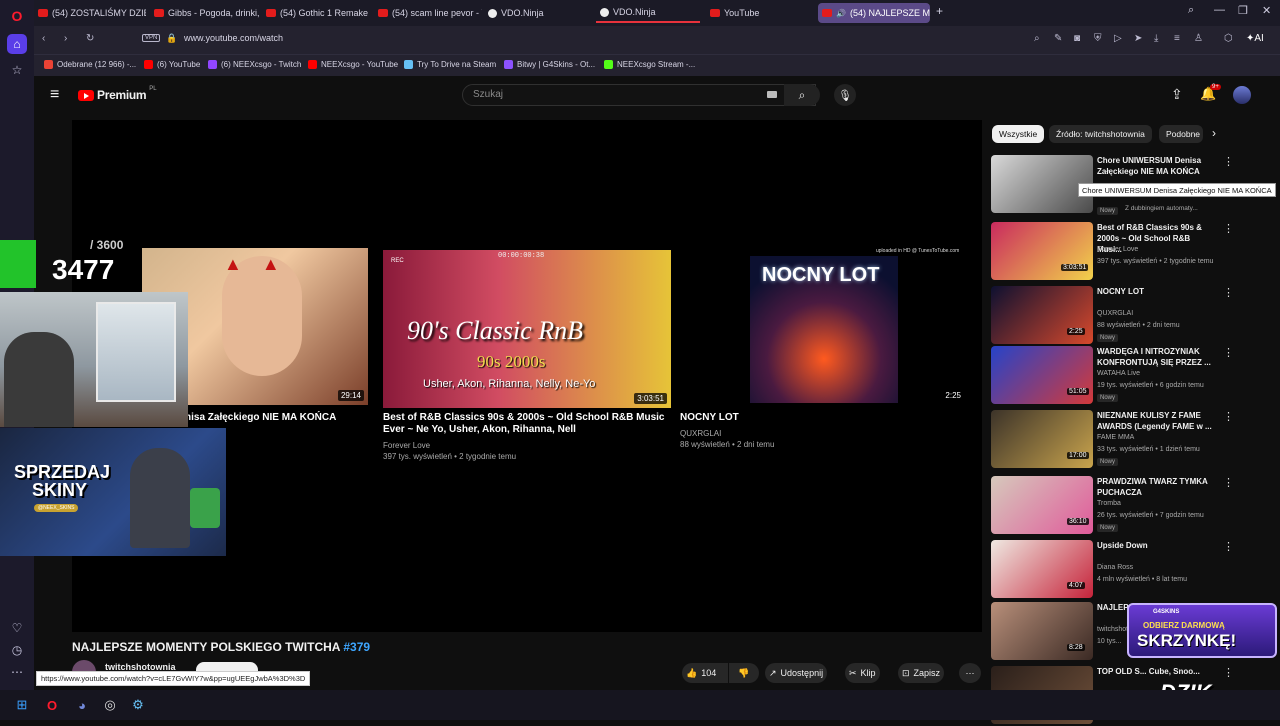 Image resolution: width=1280 pixels, height=726 pixels. I want to click on reload-icon: ↻, so click(90, 38).